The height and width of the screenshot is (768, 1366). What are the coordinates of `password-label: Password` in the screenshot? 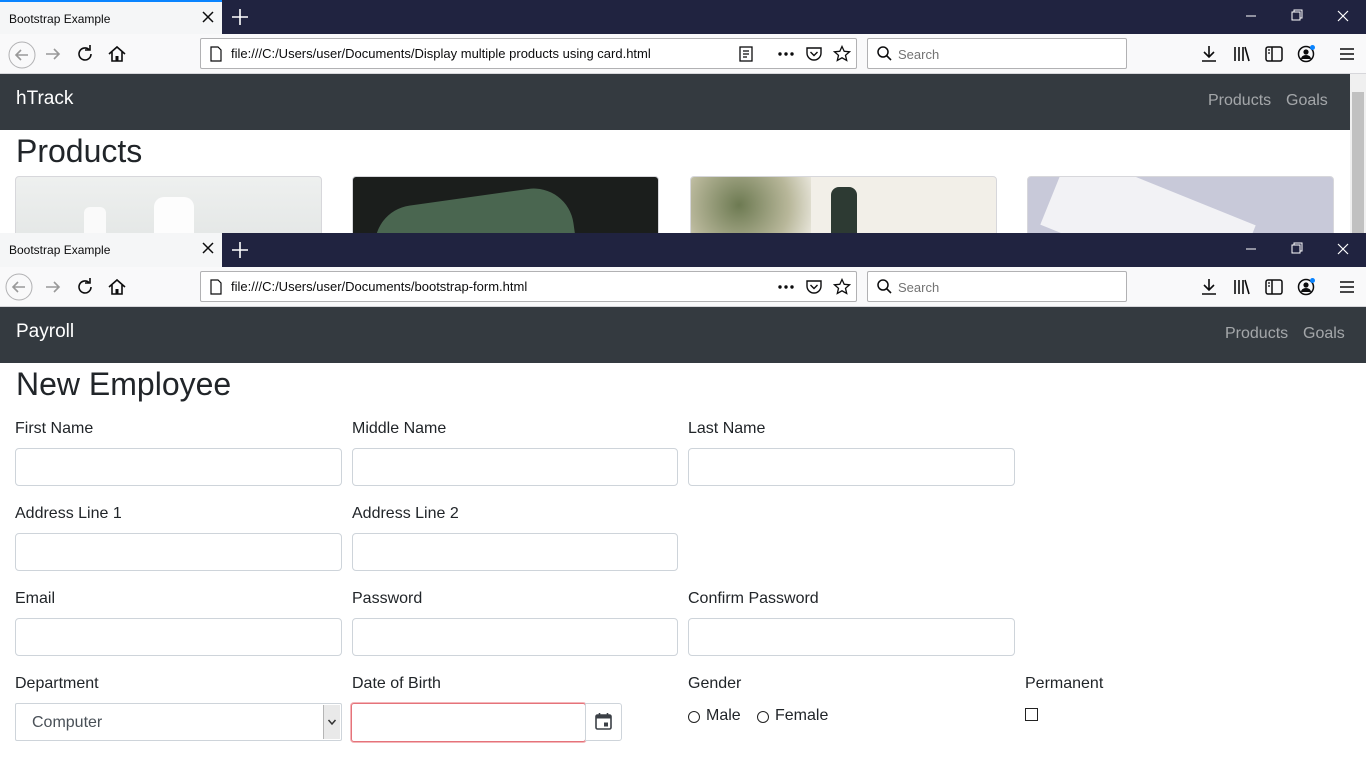 It's located at (387, 598).